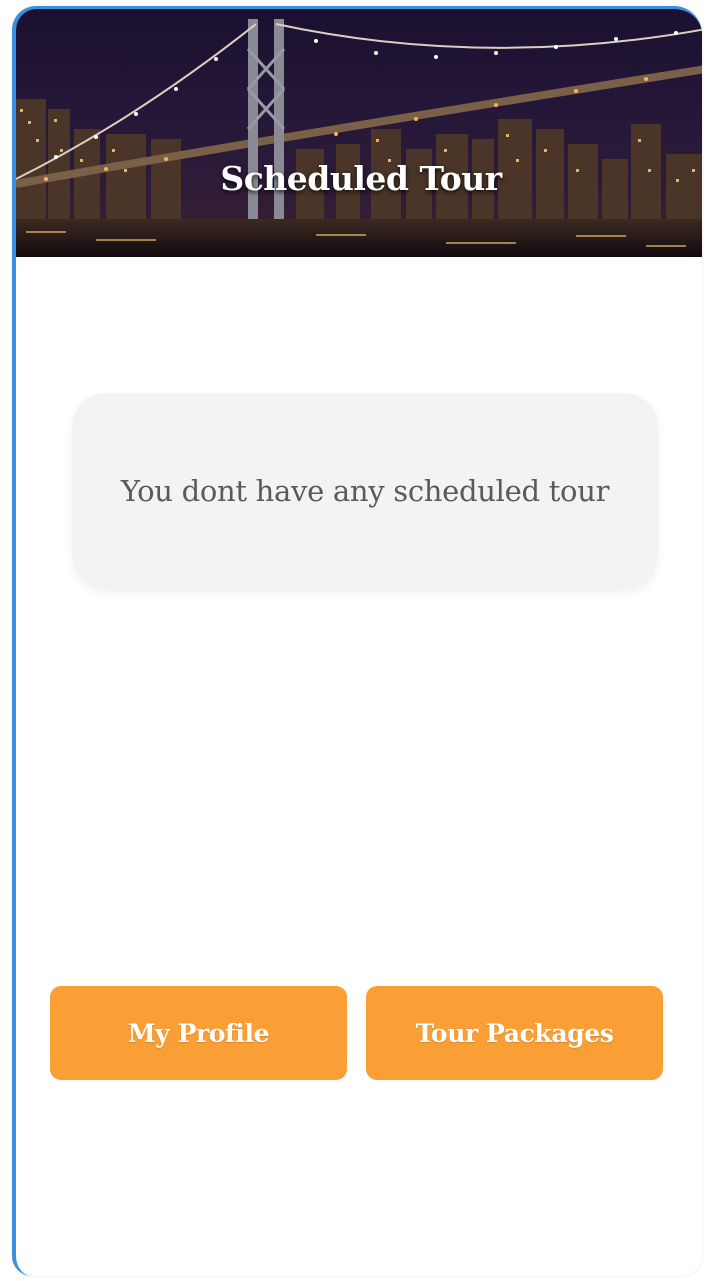 Image resolution: width=706 pixels, height=1281 pixels. Describe the element at coordinates (361, 178) in the screenshot. I see `page-title: Scheduled Tour` at that location.